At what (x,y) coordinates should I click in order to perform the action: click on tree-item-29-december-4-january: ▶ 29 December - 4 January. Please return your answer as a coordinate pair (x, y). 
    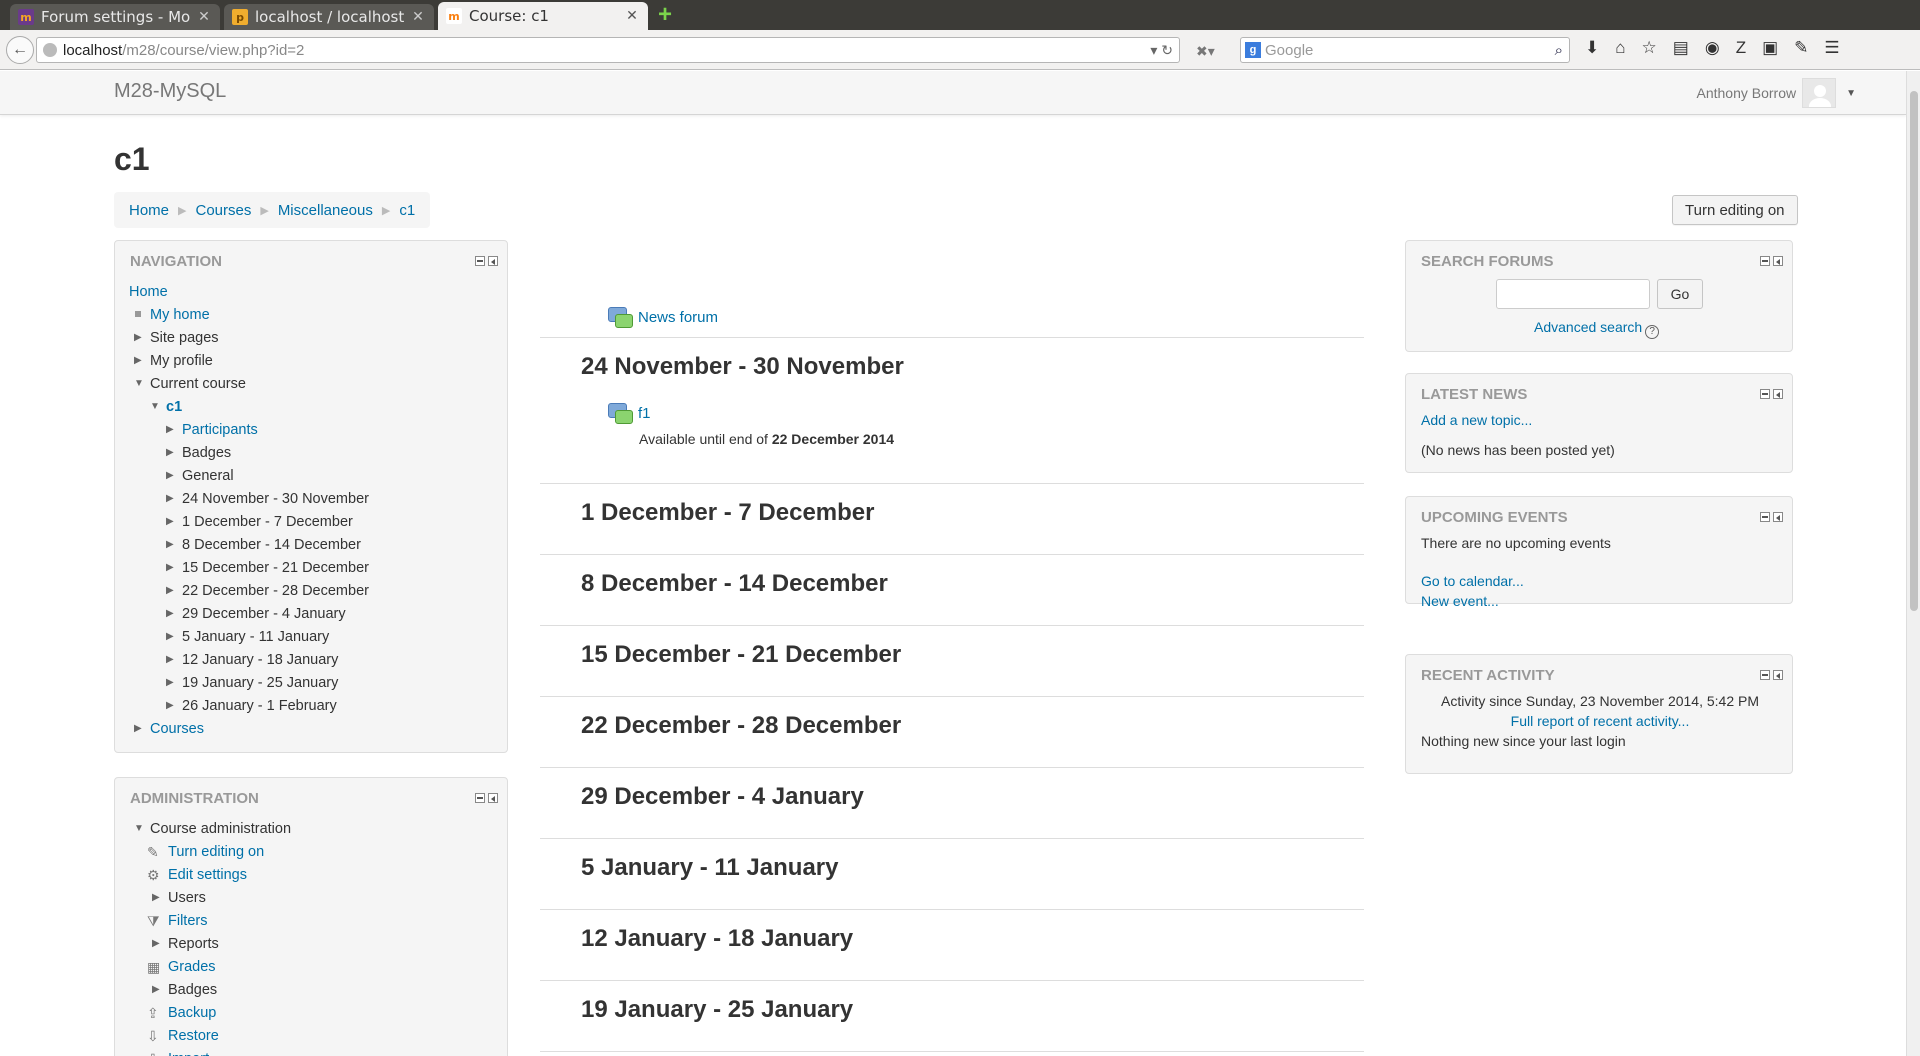
    Looking at the image, I should click on (256, 614).